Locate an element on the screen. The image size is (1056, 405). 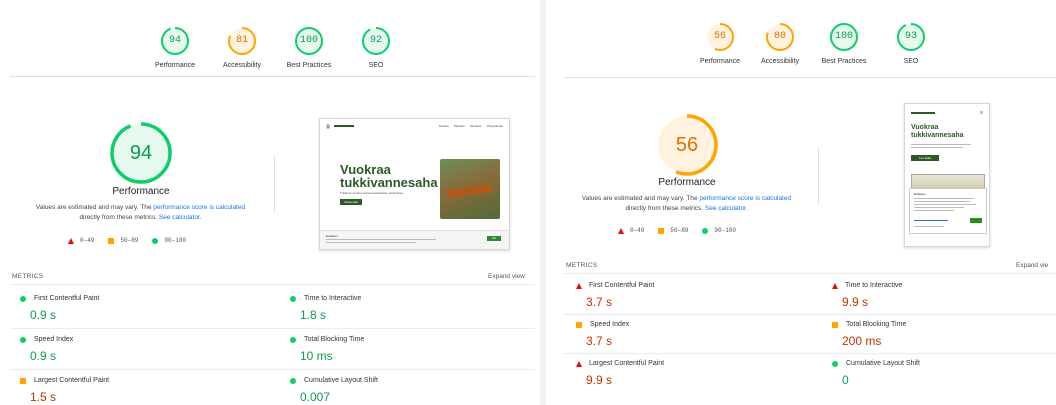
gauge-seo: 93 SEO is located at coordinates (911, 43).